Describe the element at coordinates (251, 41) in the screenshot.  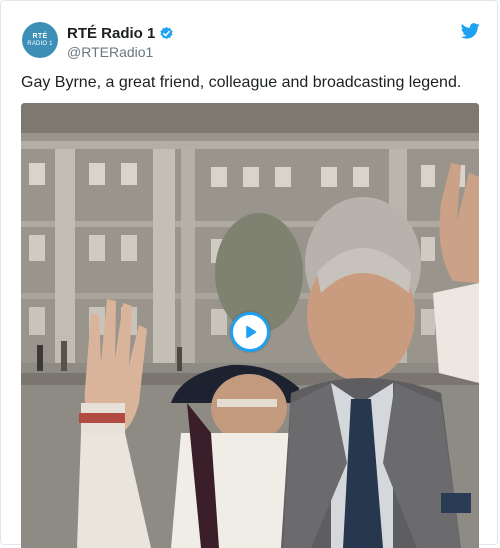
I see `tweet-header: RTÉ RADIO 1 RTÉ Radio 1 @RTERadio1` at that location.